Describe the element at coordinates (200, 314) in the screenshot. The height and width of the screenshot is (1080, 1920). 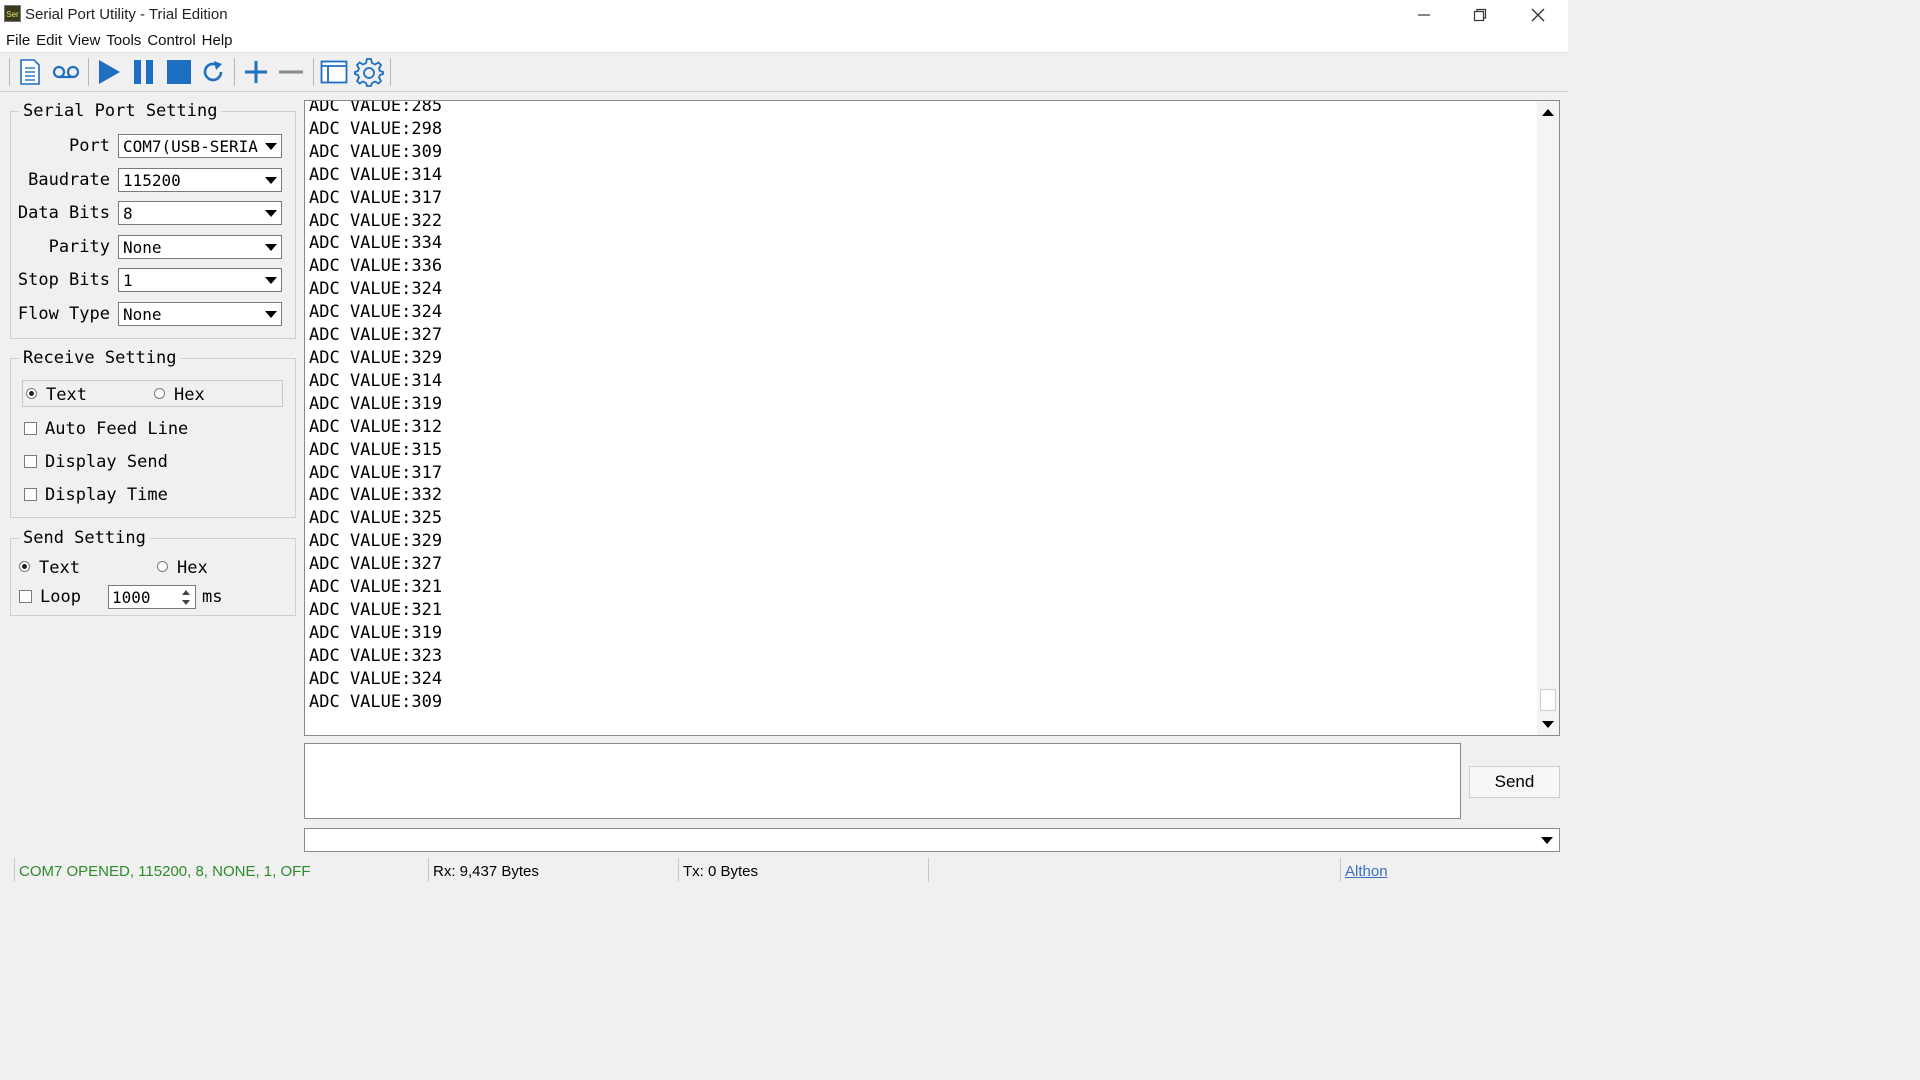
I see `flow-type-select: None` at that location.